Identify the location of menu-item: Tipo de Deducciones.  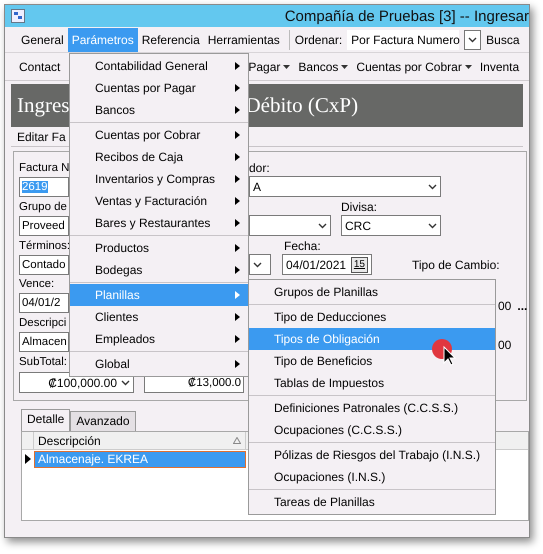
(372, 317).